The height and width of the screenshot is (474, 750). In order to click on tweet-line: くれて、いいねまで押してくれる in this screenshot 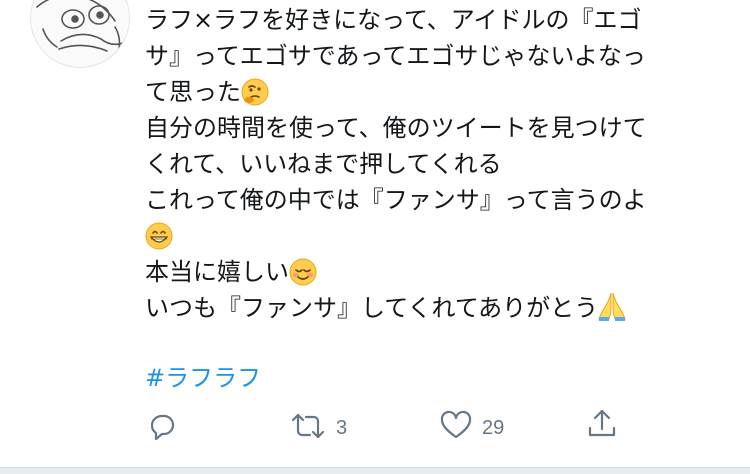, I will do `click(323, 164)`.